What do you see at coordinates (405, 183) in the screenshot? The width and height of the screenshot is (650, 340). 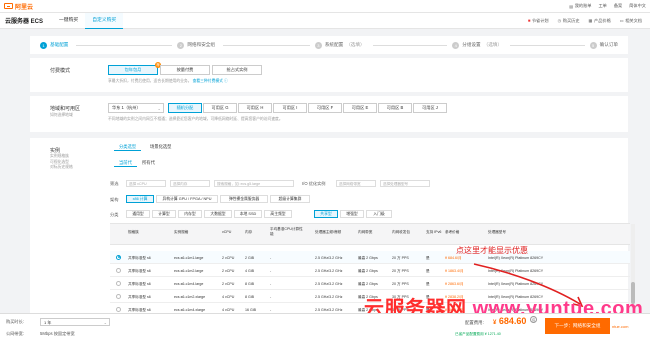 I see `cpu-model-filter: 选择处理器型号` at bounding box center [405, 183].